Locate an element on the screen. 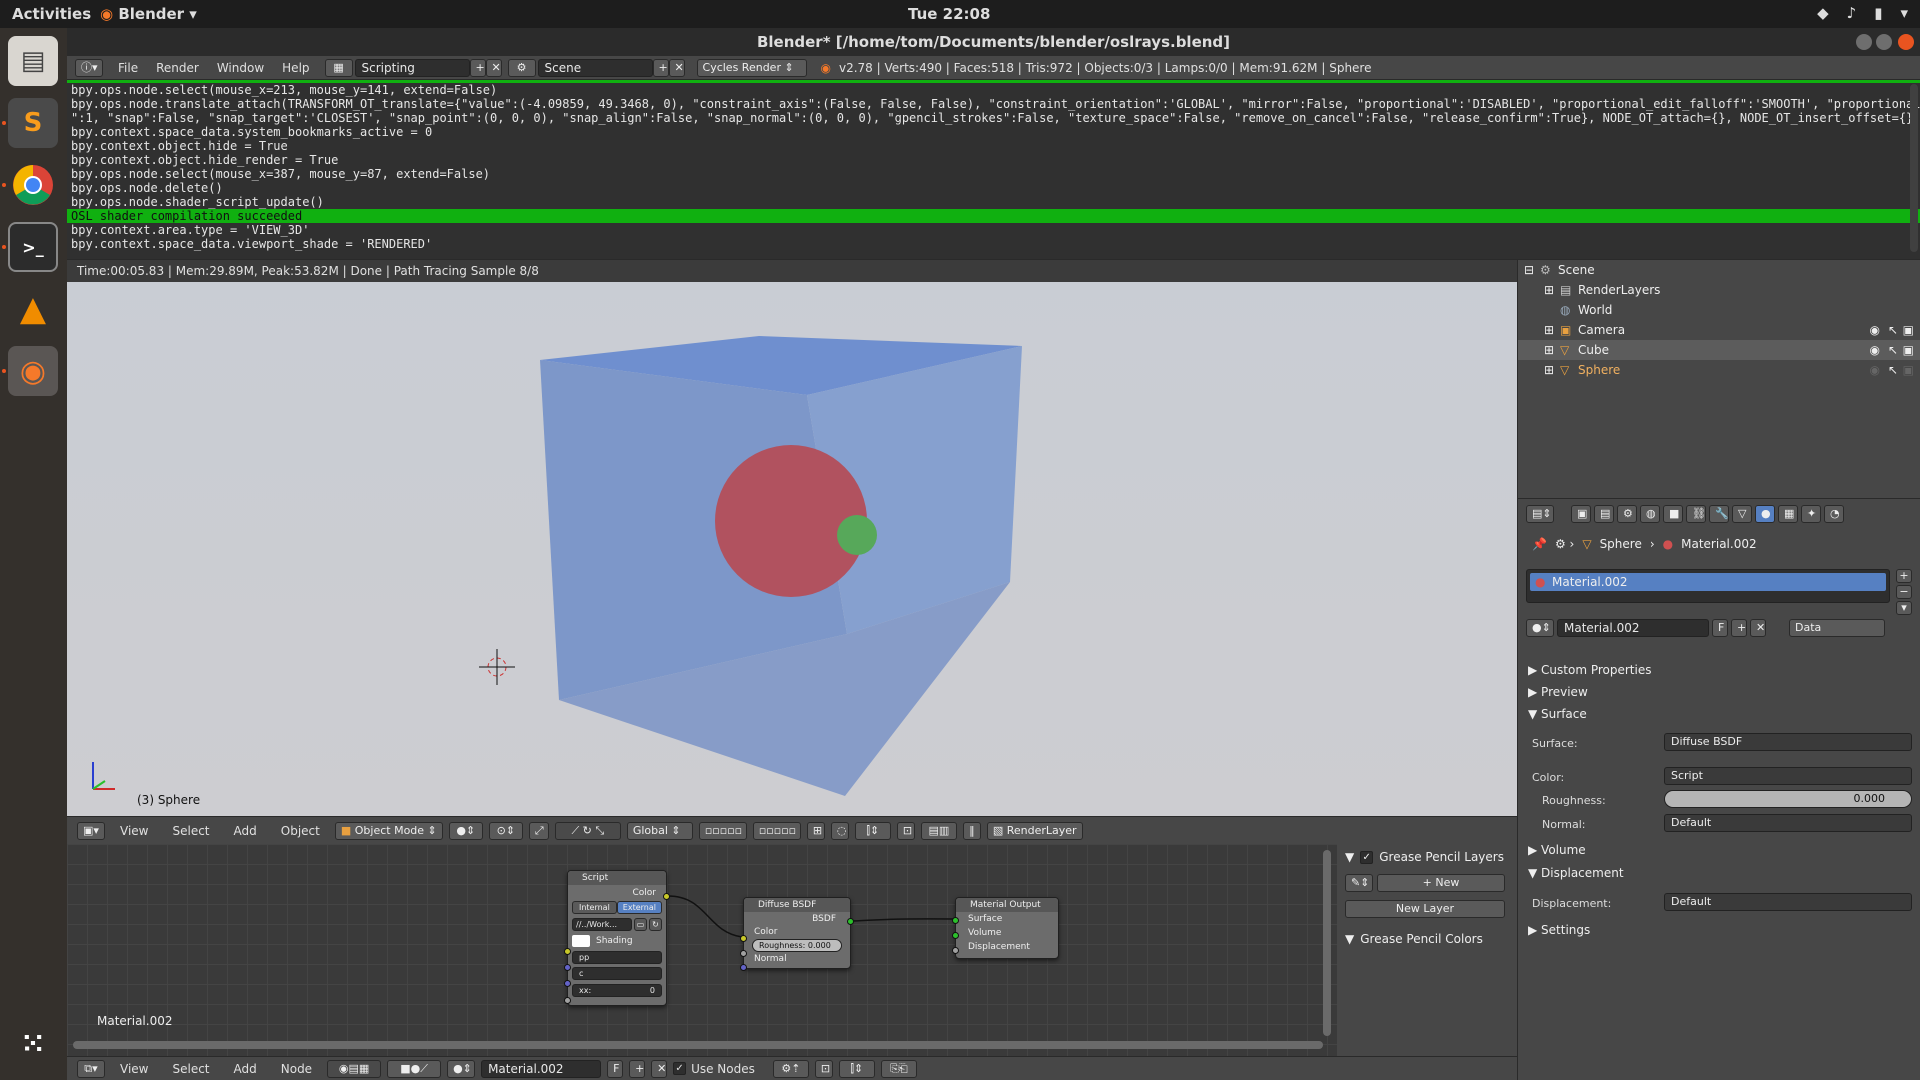 The image size is (1920, 1080). script-pp-socket is located at coordinates (567, 967).